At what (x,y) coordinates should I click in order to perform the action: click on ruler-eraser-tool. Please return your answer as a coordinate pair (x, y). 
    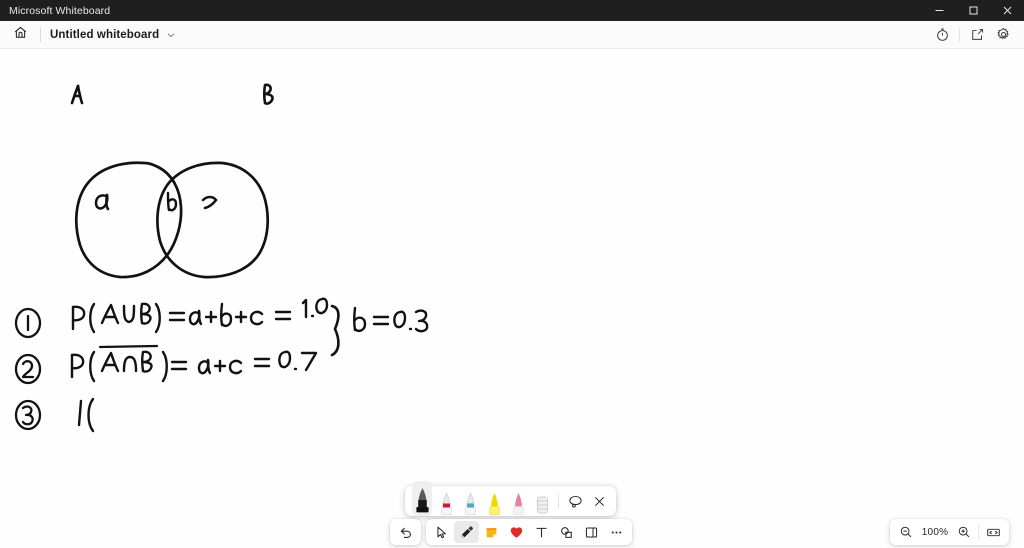
    Looking at the image, I should click on (542, 501).